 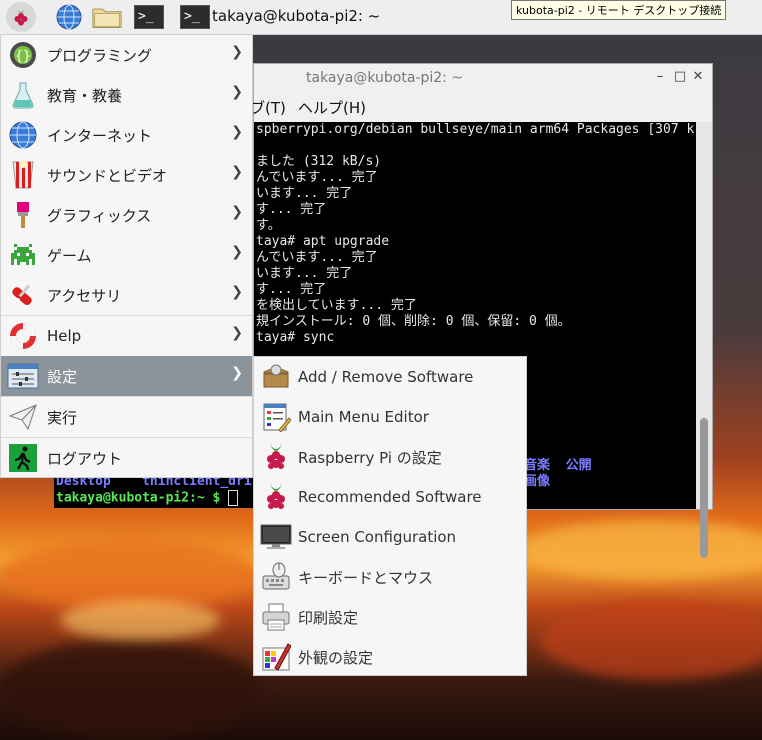 What do you see at coordinates (268, 225) in the screenshot?
I see `terminal-line: す。` at bounding box center [268, 225].